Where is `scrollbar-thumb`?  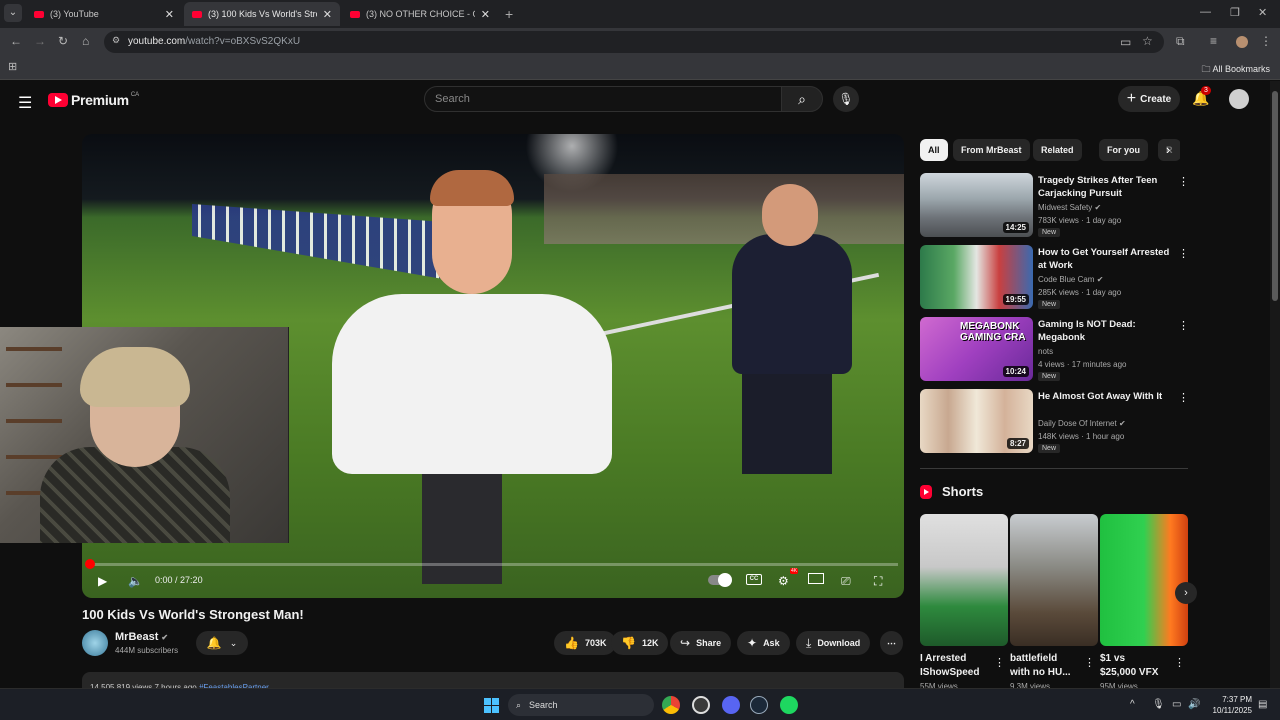
scrollbar-thumb is located at coordinates (1275, 196).